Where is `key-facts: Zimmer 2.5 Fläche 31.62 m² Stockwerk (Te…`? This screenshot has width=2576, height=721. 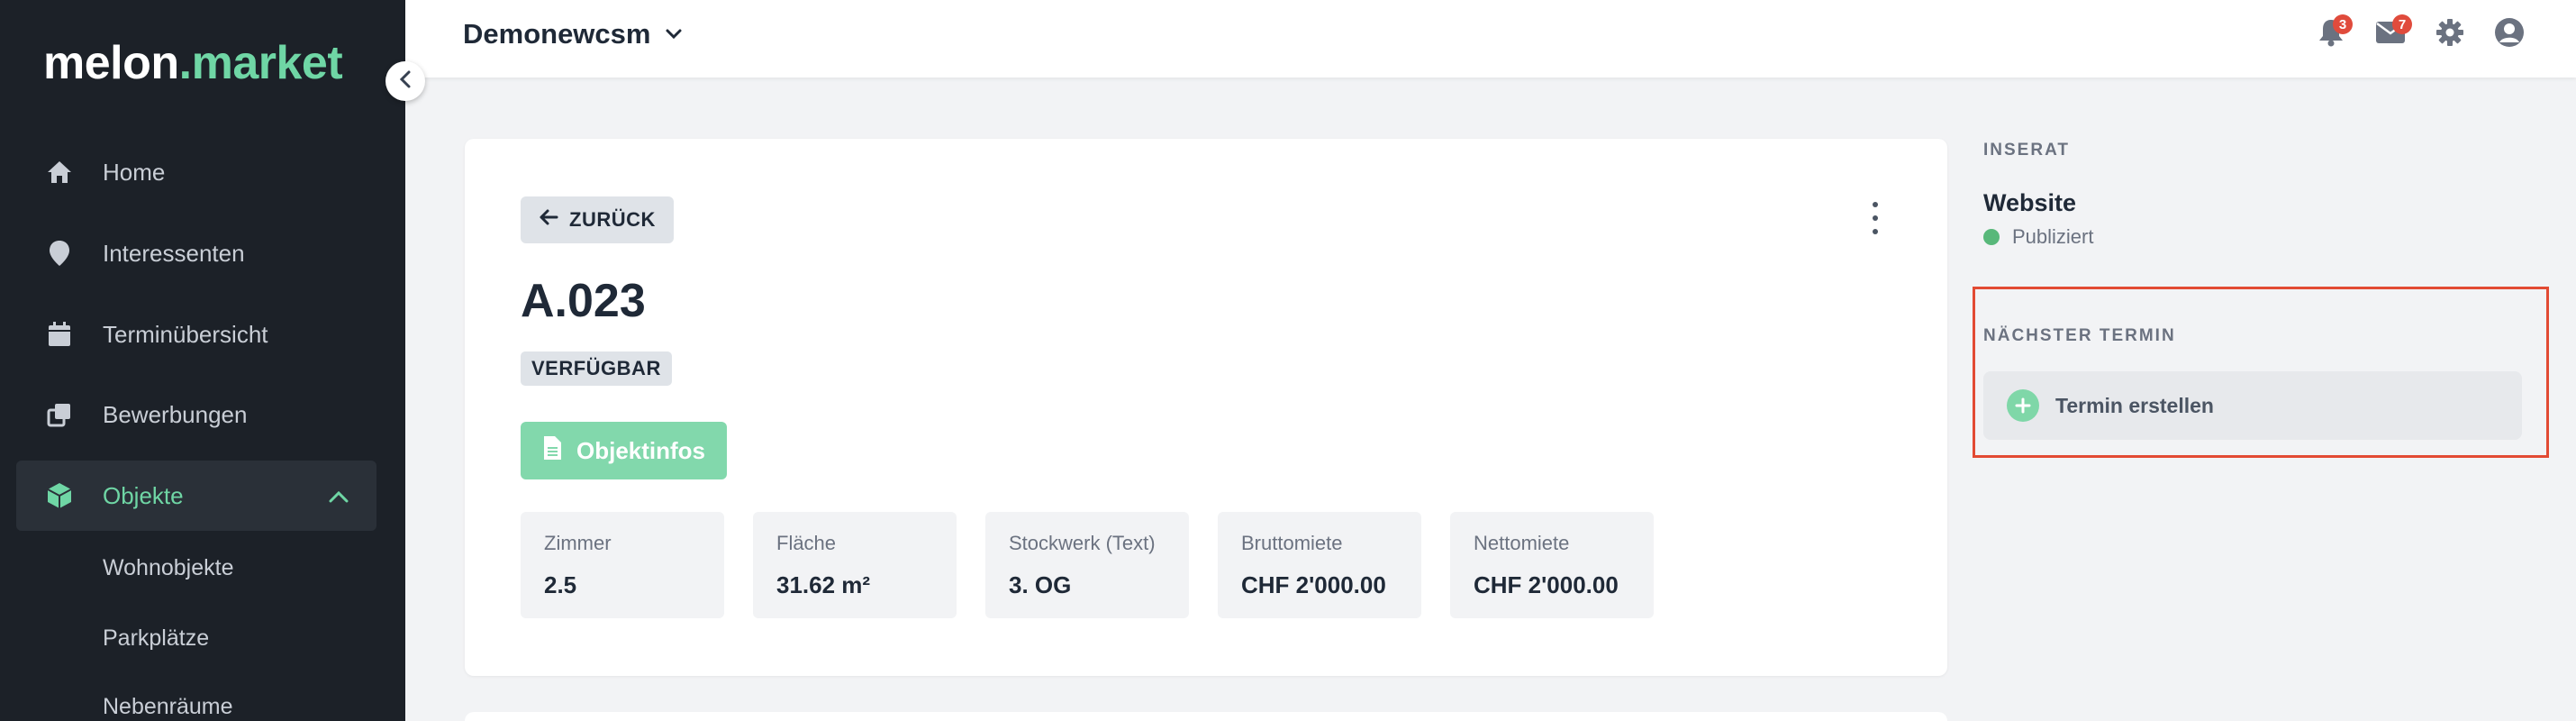
key-facts: Zimmer 2.5 Fläche 31.62 m² Stockwerk (Te… is located at coordinates (1087, 565).